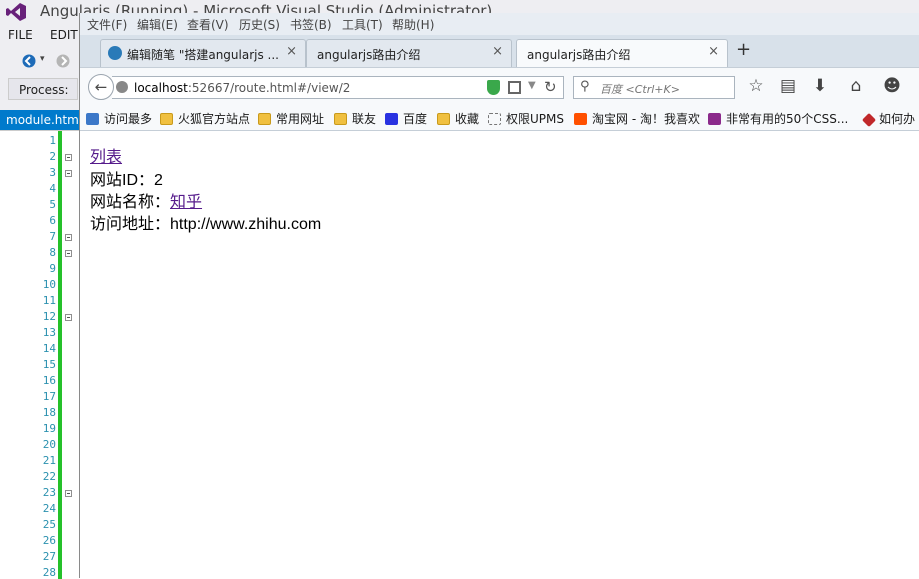 Image resolution: width=919 pixels, height=579 pixels. What do you see at coordinates (29, 61) in the screenshot?
I see `back-arrow-icon` at bounding box center [29, 61].